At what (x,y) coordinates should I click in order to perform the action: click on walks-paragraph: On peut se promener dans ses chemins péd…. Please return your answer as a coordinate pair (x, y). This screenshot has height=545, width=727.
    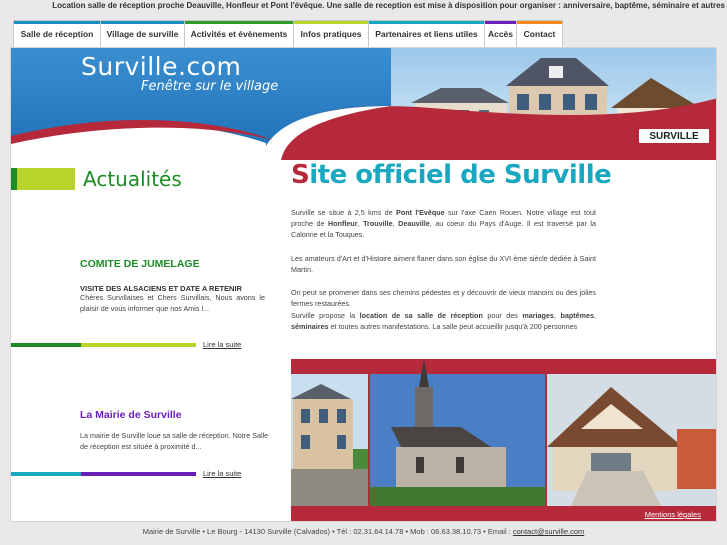
    Looking at the image, I should click on (443, 298).